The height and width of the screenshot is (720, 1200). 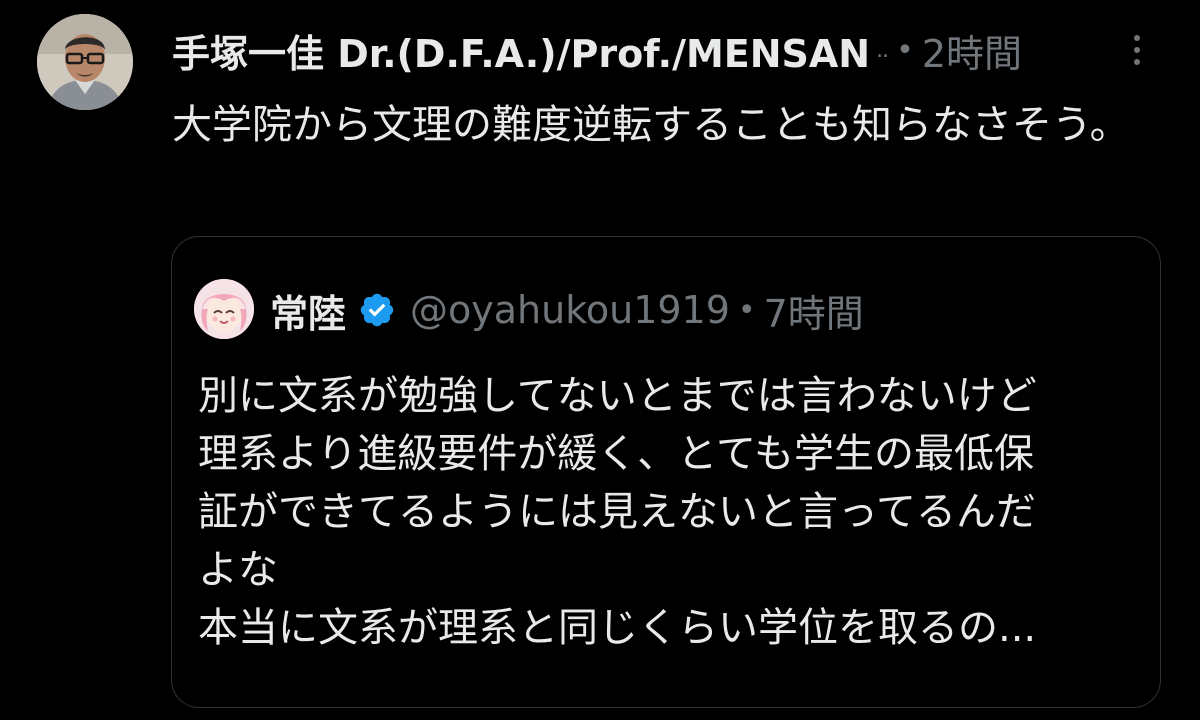 I want to click on author-avatar, so click(x=85, y=62).